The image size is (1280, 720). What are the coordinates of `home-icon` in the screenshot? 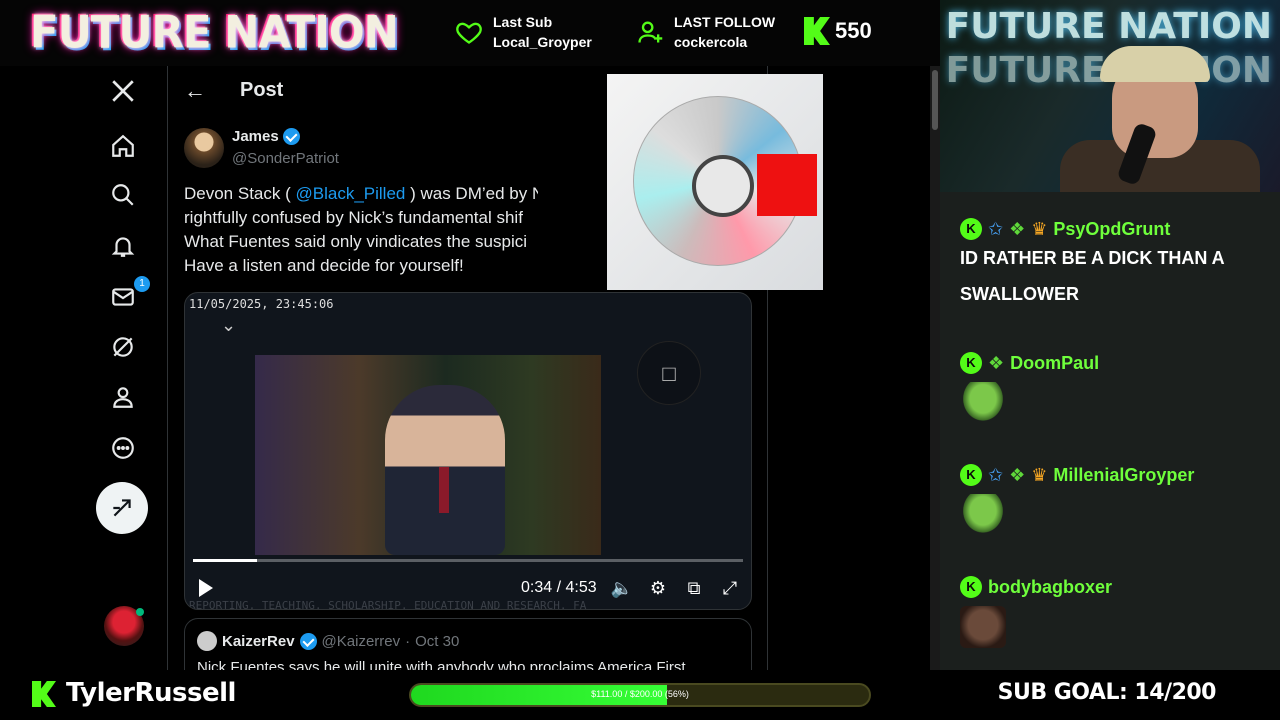 It's located at (123, 146).